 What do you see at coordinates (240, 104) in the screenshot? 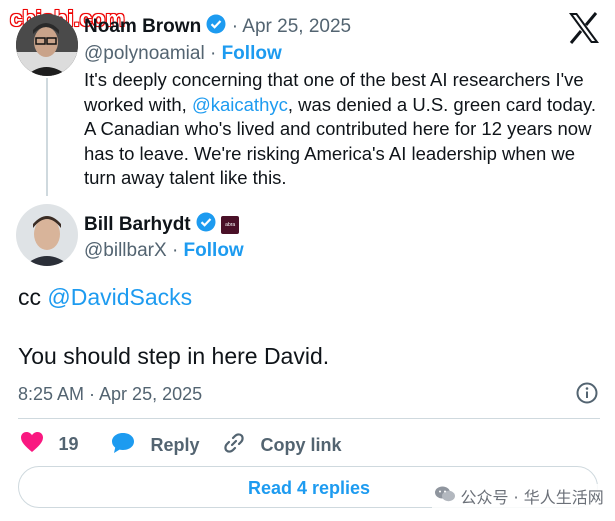
I see `mention-link: @kaicathyc` at bounding box center [240, 104].